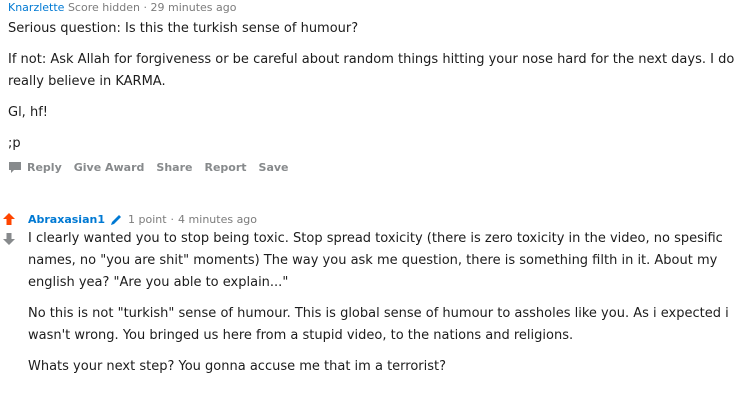  I want to click on comment-author-link: Knarzlette, so click(36, 7).